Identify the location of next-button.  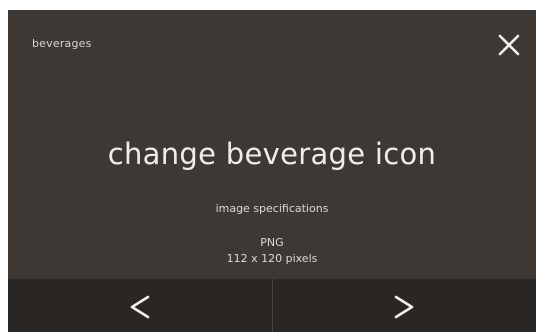
(405, 305).